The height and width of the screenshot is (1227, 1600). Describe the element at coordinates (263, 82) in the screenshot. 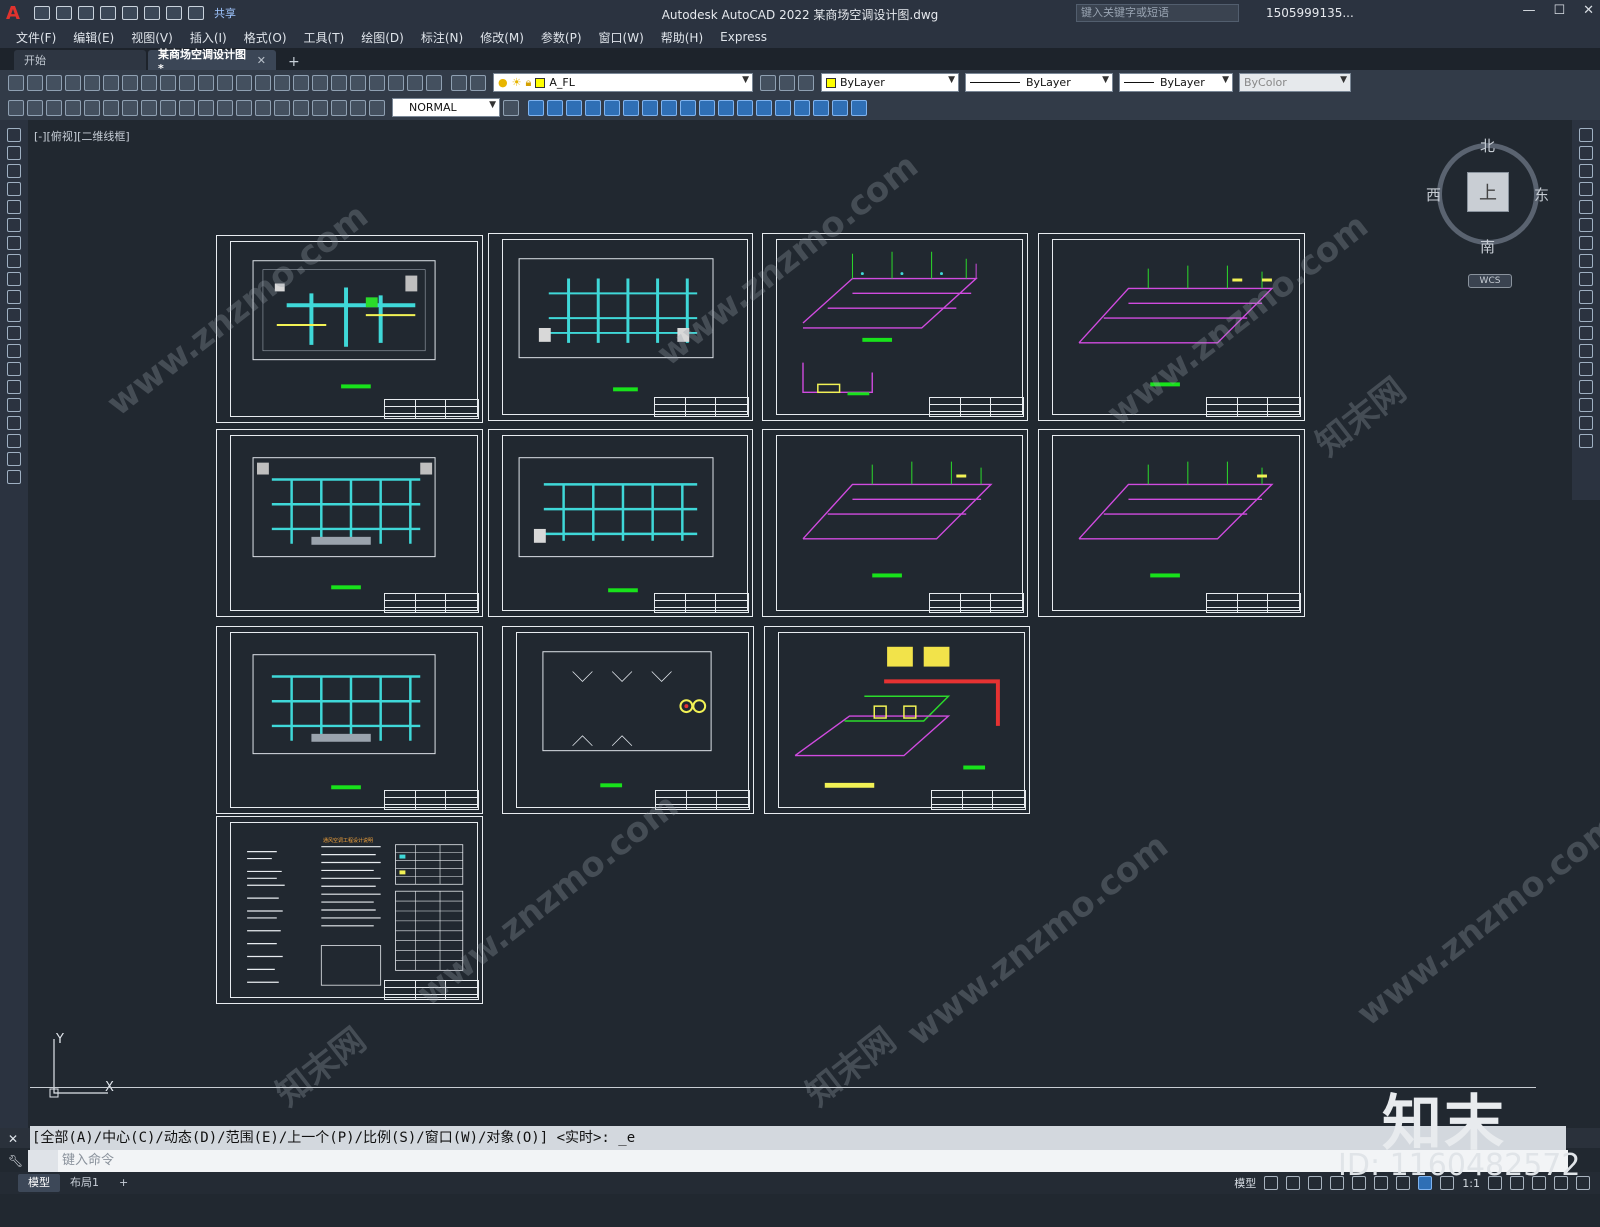

I see `zoom-realtime-icon` at that location.